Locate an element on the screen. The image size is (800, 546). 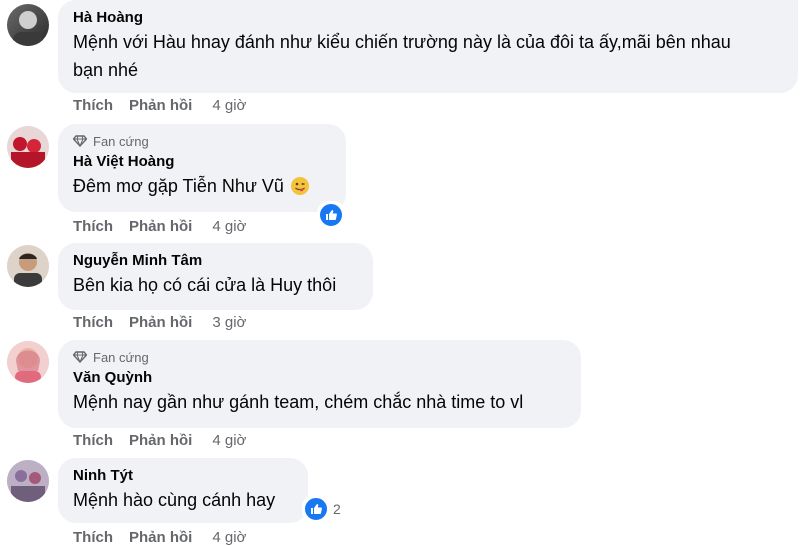
comment-author: Nguyễn Minh Tâm is located at coordinates (216, 261).